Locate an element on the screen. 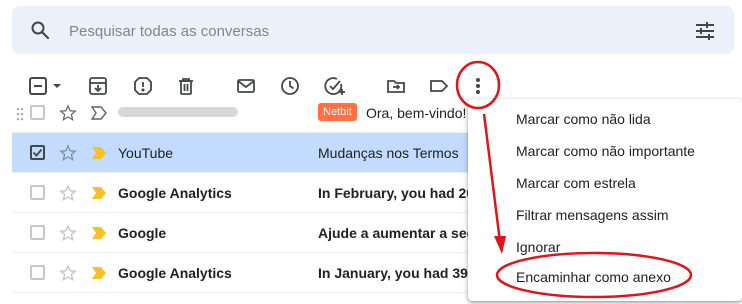 Image resolution: width=742 pixels, height=304 pixels. snooze-button is located at coordinates (290, 86).